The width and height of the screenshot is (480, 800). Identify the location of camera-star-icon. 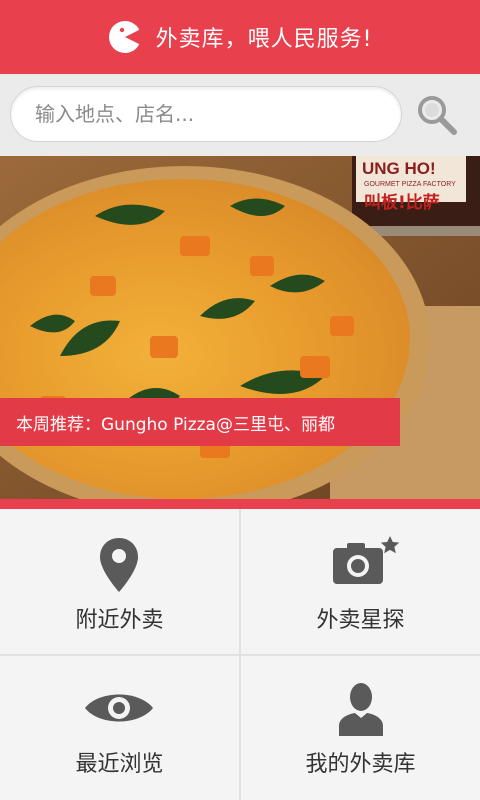
(366, 560).